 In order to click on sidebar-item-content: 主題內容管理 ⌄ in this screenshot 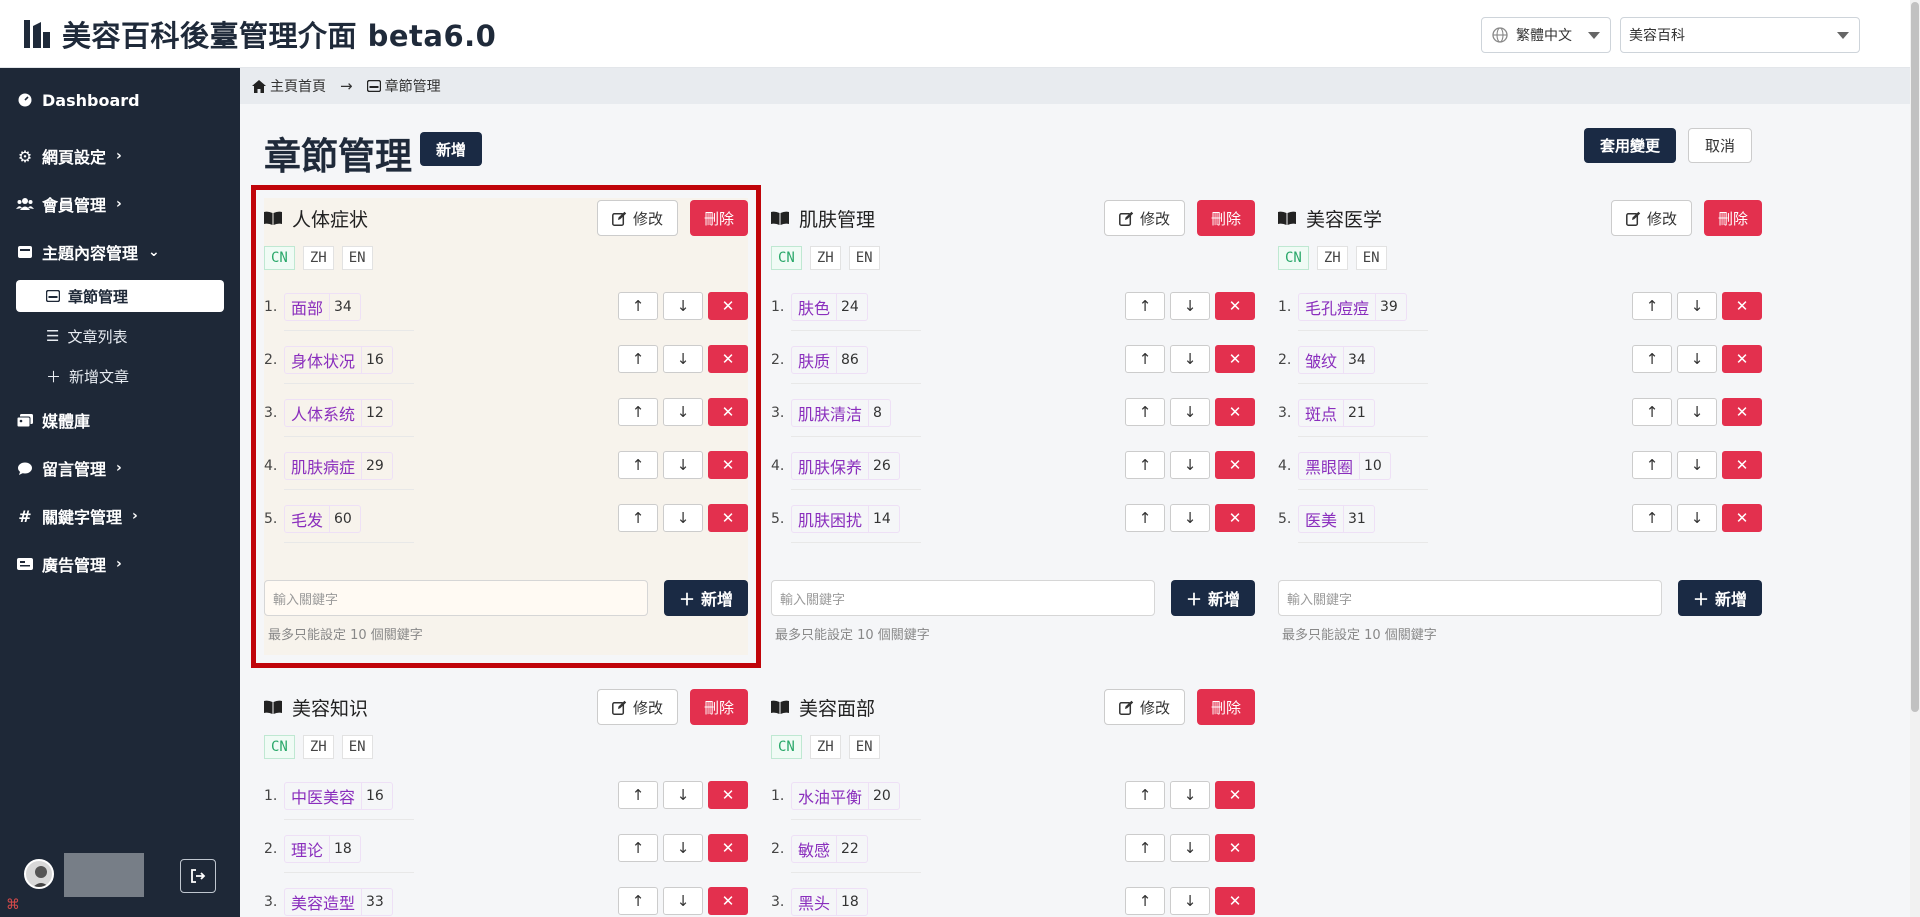, I will do `click(120, 252)`.